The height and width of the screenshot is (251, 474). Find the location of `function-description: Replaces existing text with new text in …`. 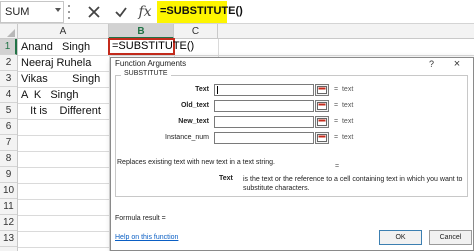

function-description: Replaces existing text with new text in … is located at coordinates (196, 162).